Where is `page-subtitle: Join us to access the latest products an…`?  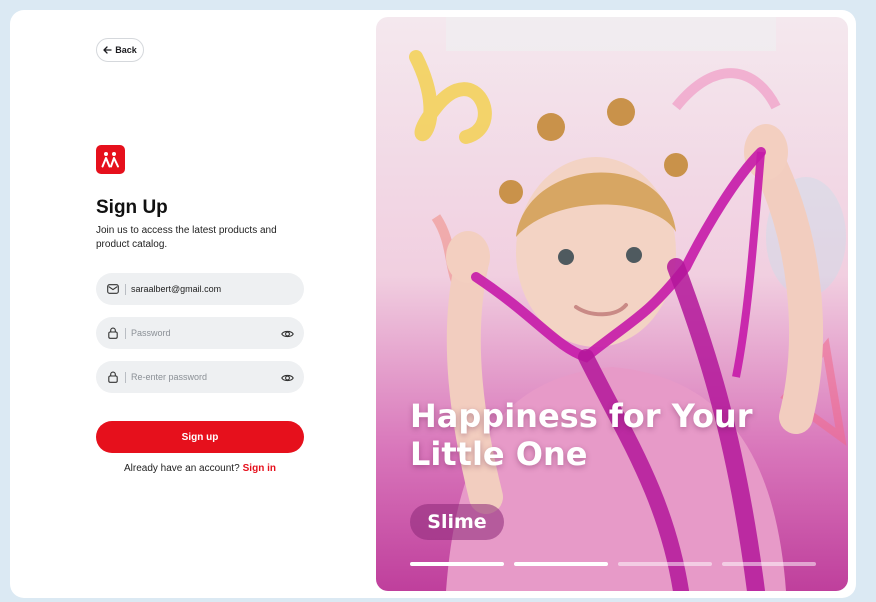
page-subtitle: Join us to access the latest products an… is located at coordinates (186, 237).